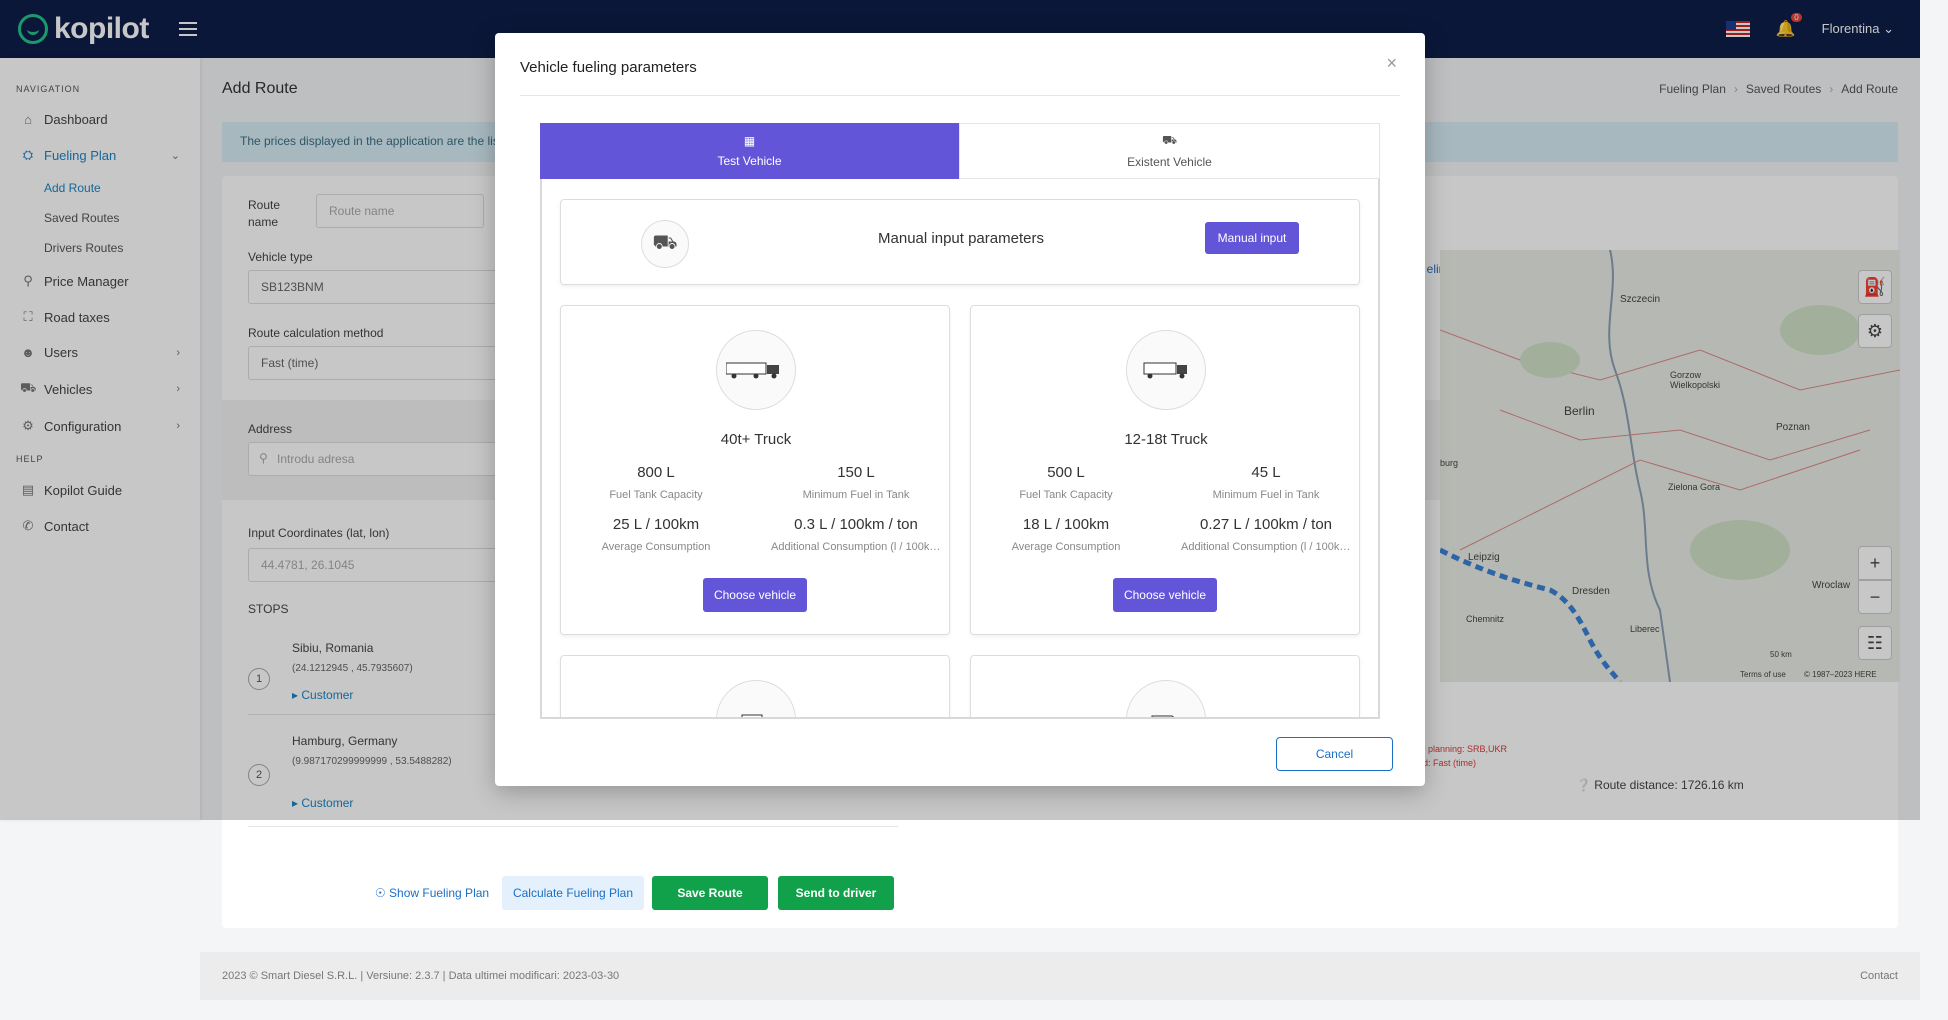 The image size is (1948, 1020). Describe the element at coordinates (380, 893) in the screenshot. I see `eye-icon: ☉` at that location.